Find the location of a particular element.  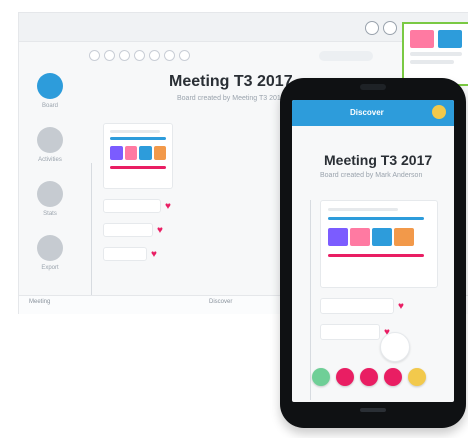

phone-speaker is located at coordinates (373, 87).